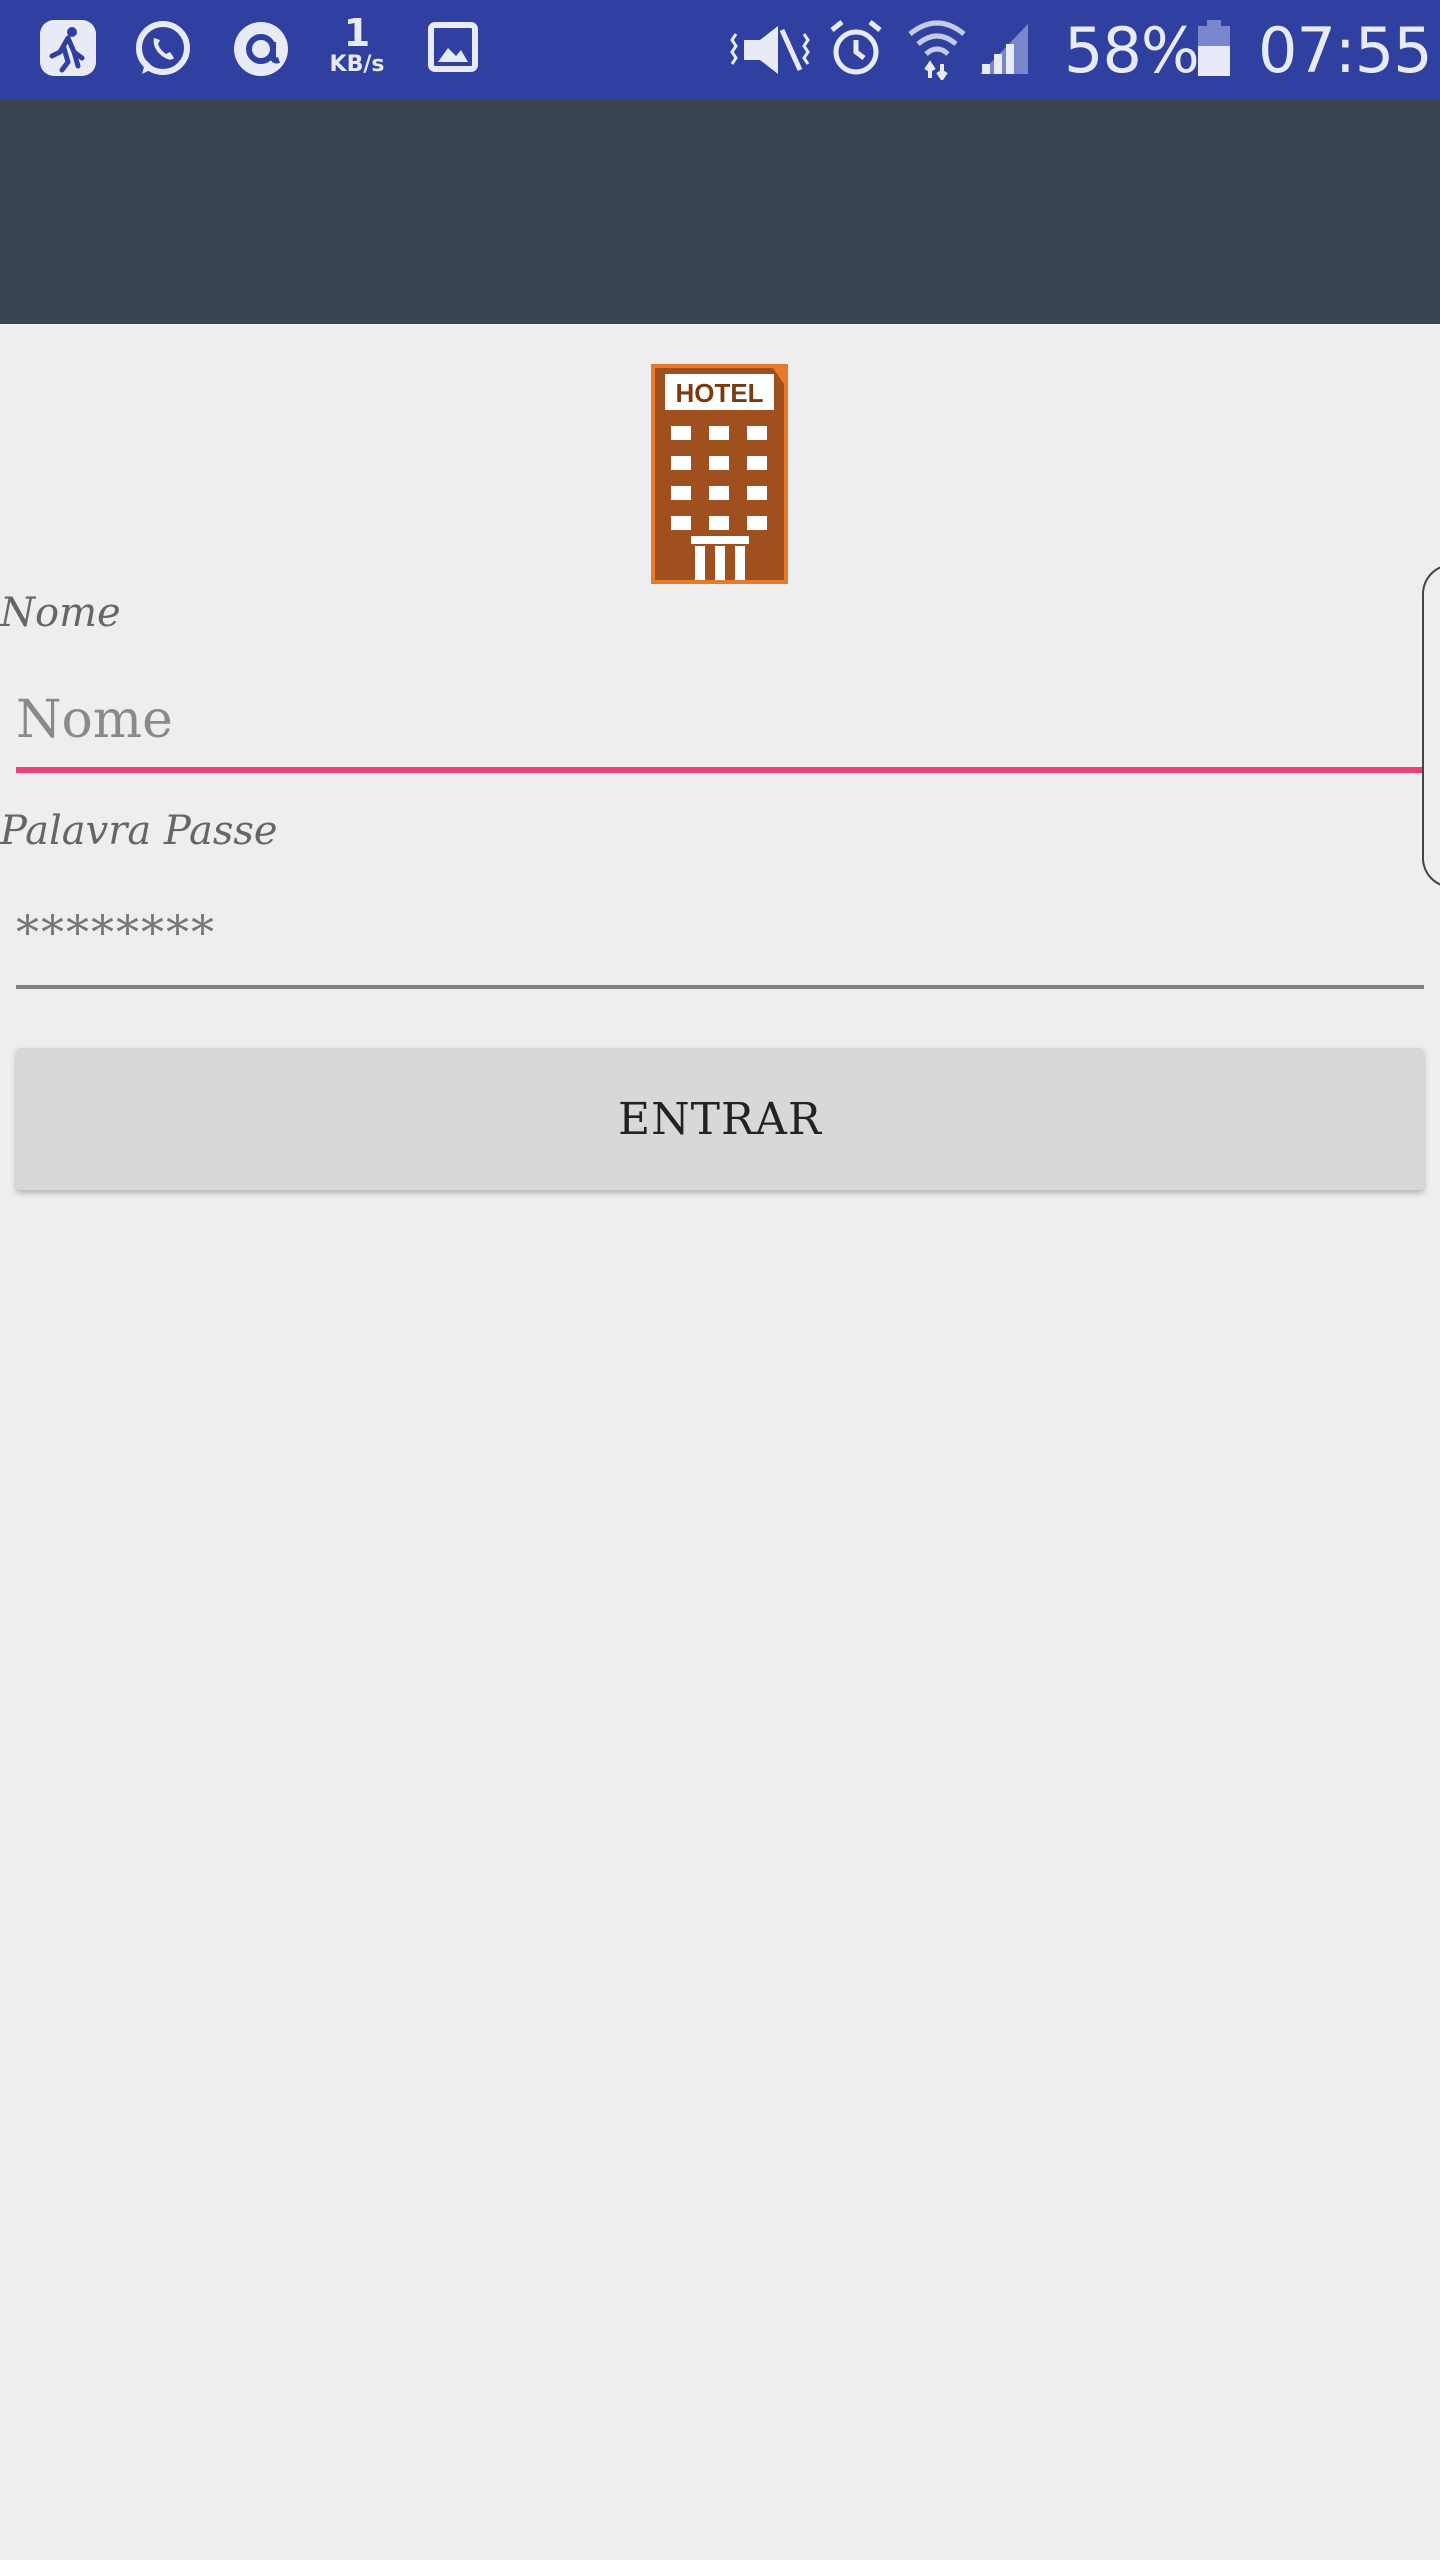  What do you see at coordinates (937, 50) in the screenshot?
I see `wifi-icon` at bounding box center [937, 50].